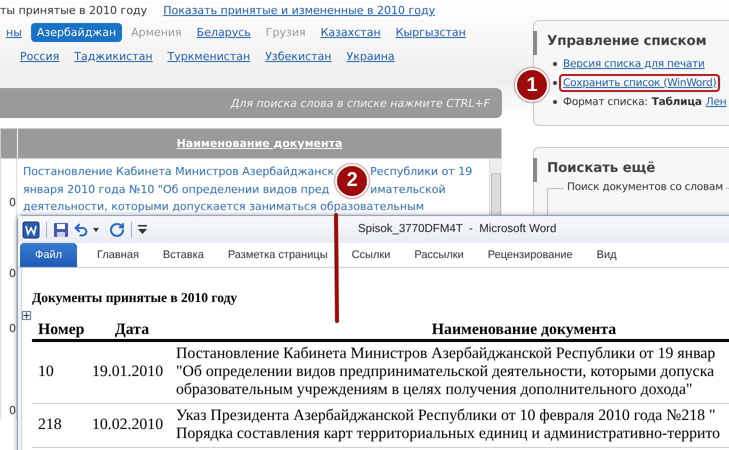 The image size is (729, 450). What do you see at coordinates (639, 83) in the screenshot?
I see `panel-link: Сохранить список (WinWord)` at bounding box center [639, 83].